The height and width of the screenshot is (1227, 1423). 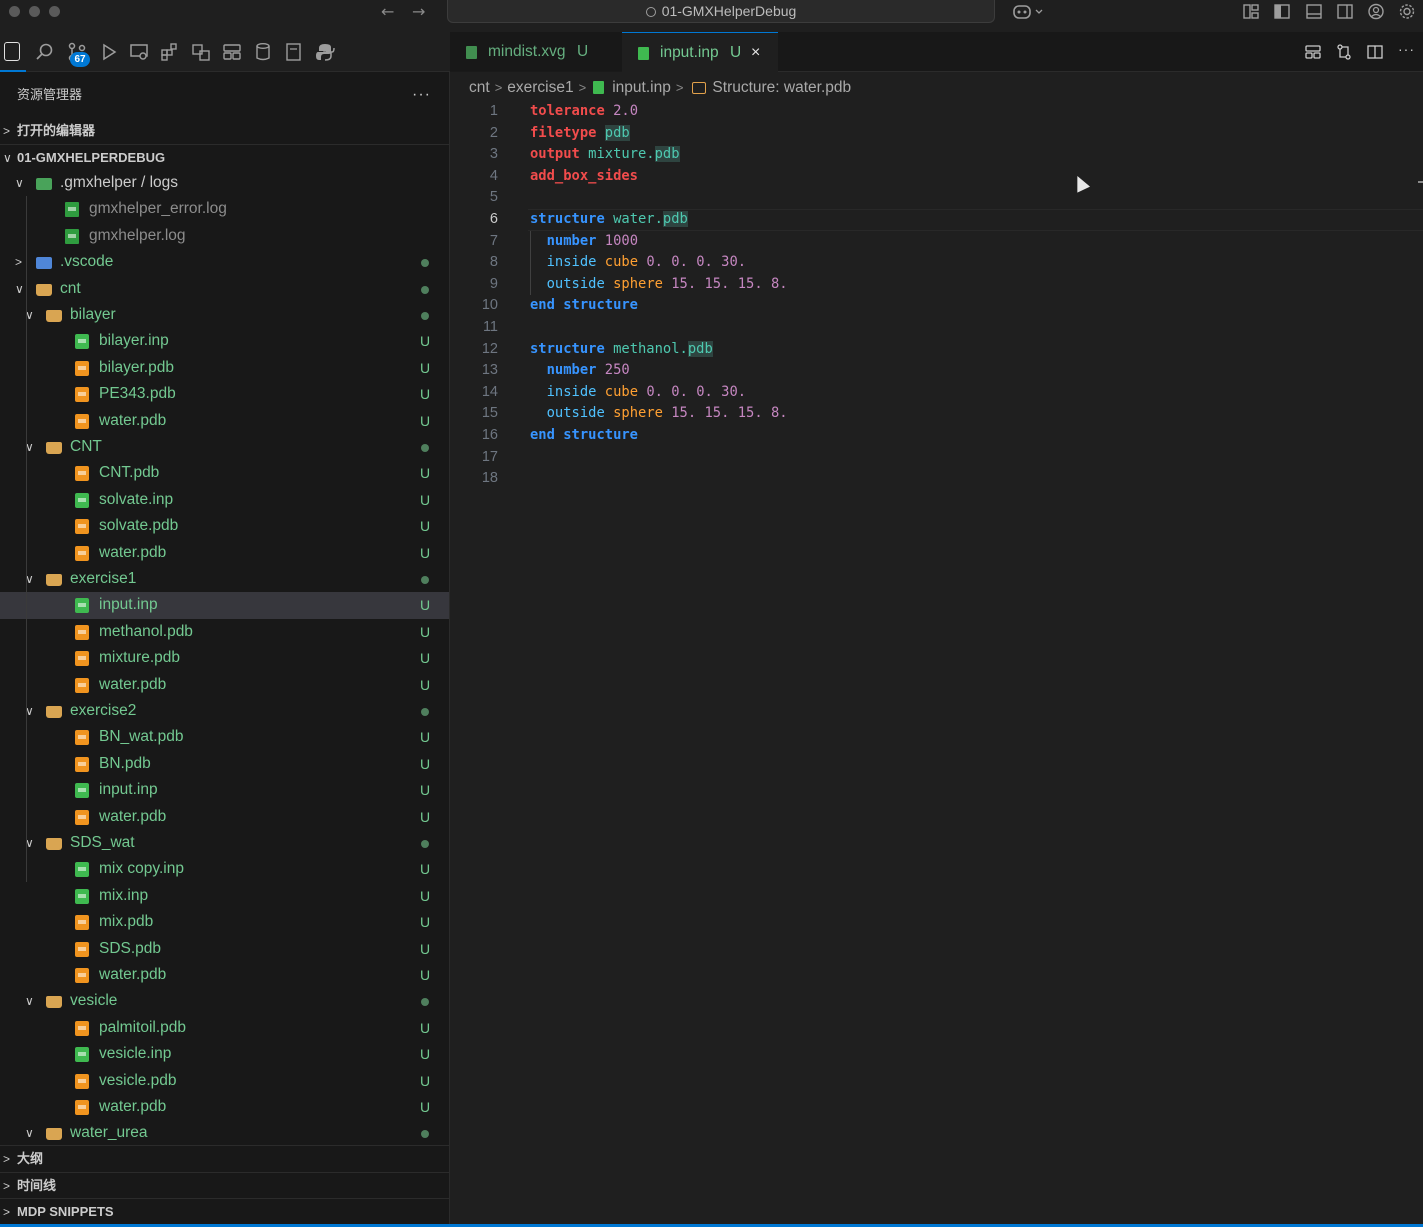 I want to click on tree-file: SDS.pdb U, so click(x=224, y=949).